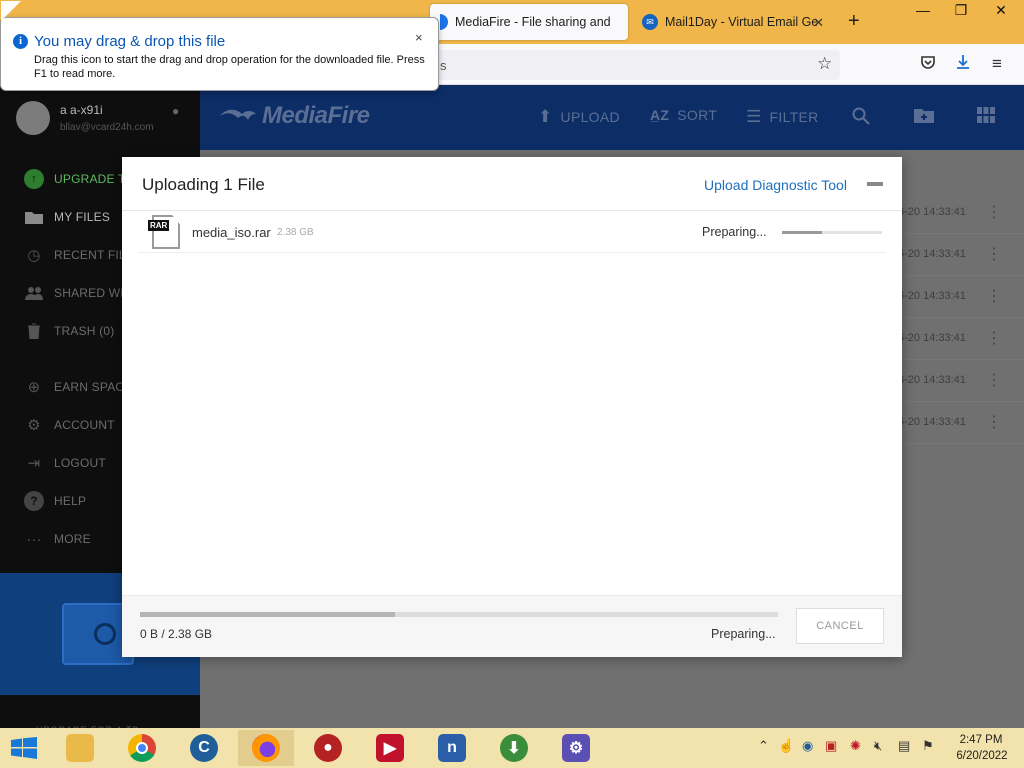  What do you see at coordinates (875, 184) in the screenshot?
I see `minimize-dialog-icon` at bounding box center [875, 184].